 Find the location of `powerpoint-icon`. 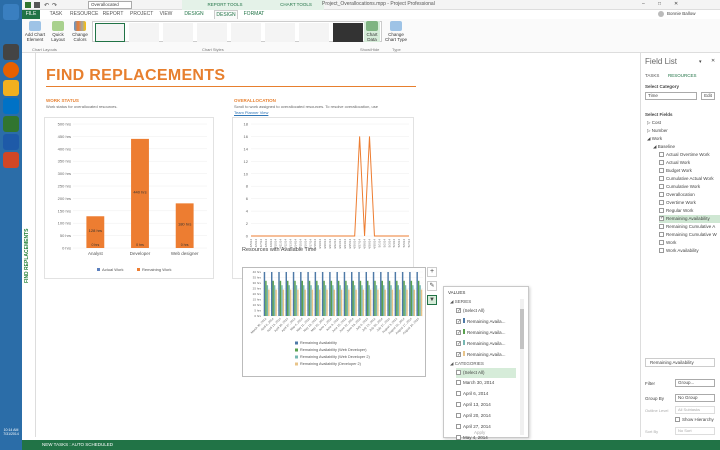

powerpoint-icon is located at coordinates (11, 160).